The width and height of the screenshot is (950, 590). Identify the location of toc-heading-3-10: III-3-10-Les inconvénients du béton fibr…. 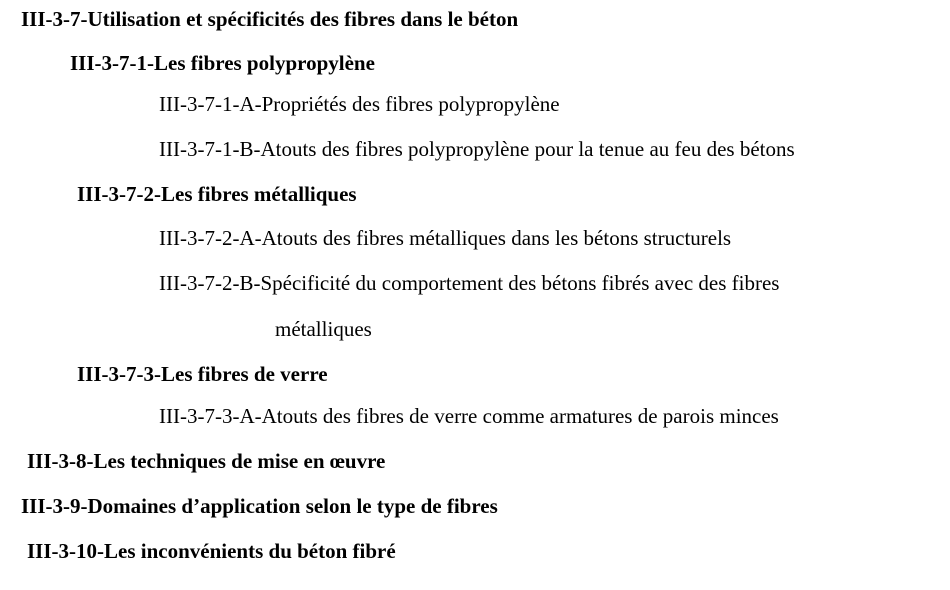
(211, 551).